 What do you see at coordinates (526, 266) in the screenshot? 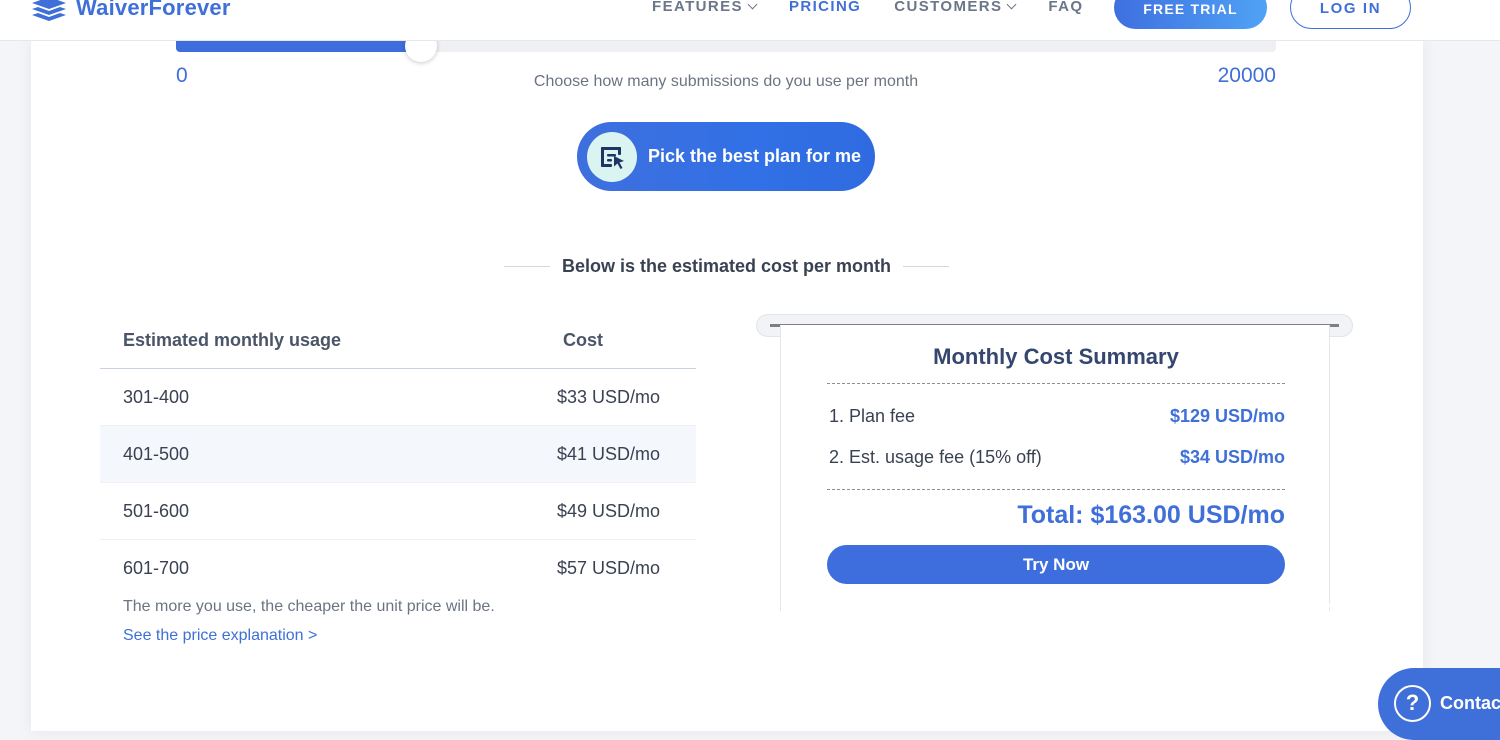
I see `divider-left` at bounding box center [526, 266].